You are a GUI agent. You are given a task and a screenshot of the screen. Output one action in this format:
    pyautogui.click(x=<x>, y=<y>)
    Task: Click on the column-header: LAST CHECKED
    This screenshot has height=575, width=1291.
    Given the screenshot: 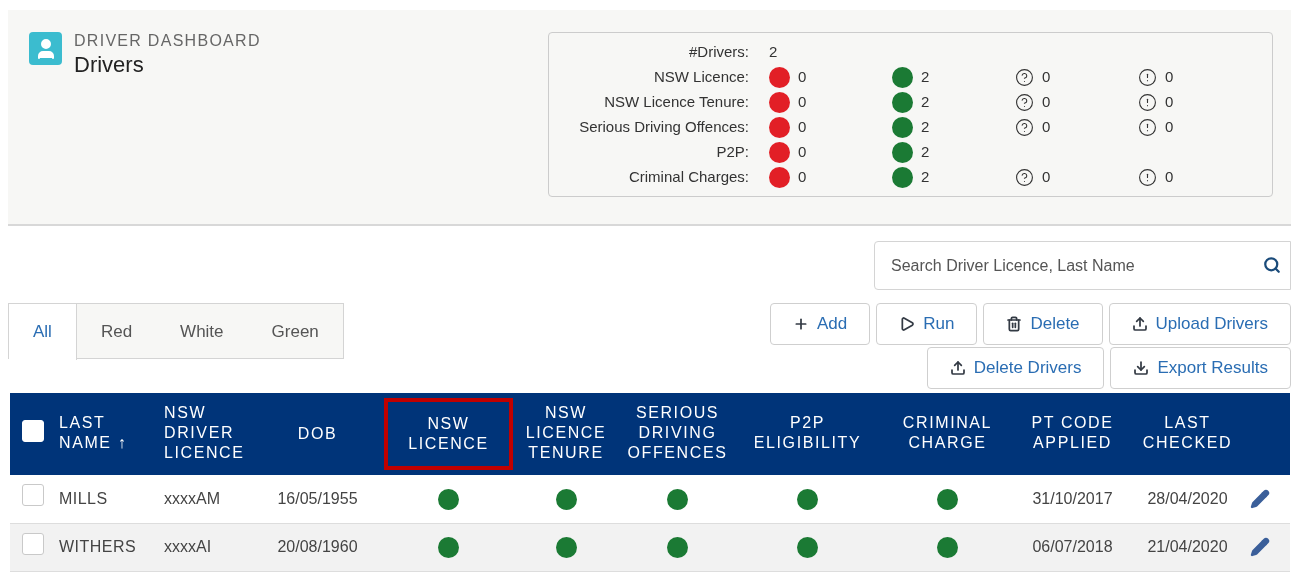 What is the action you would take?
    pyautogui.click(x=1187, y=433)
    